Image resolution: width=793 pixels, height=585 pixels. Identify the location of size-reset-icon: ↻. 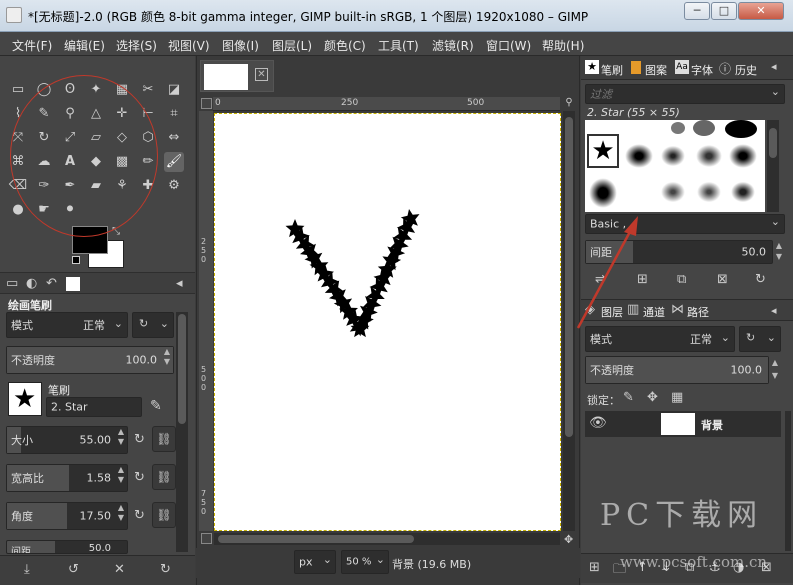
(139, 439).